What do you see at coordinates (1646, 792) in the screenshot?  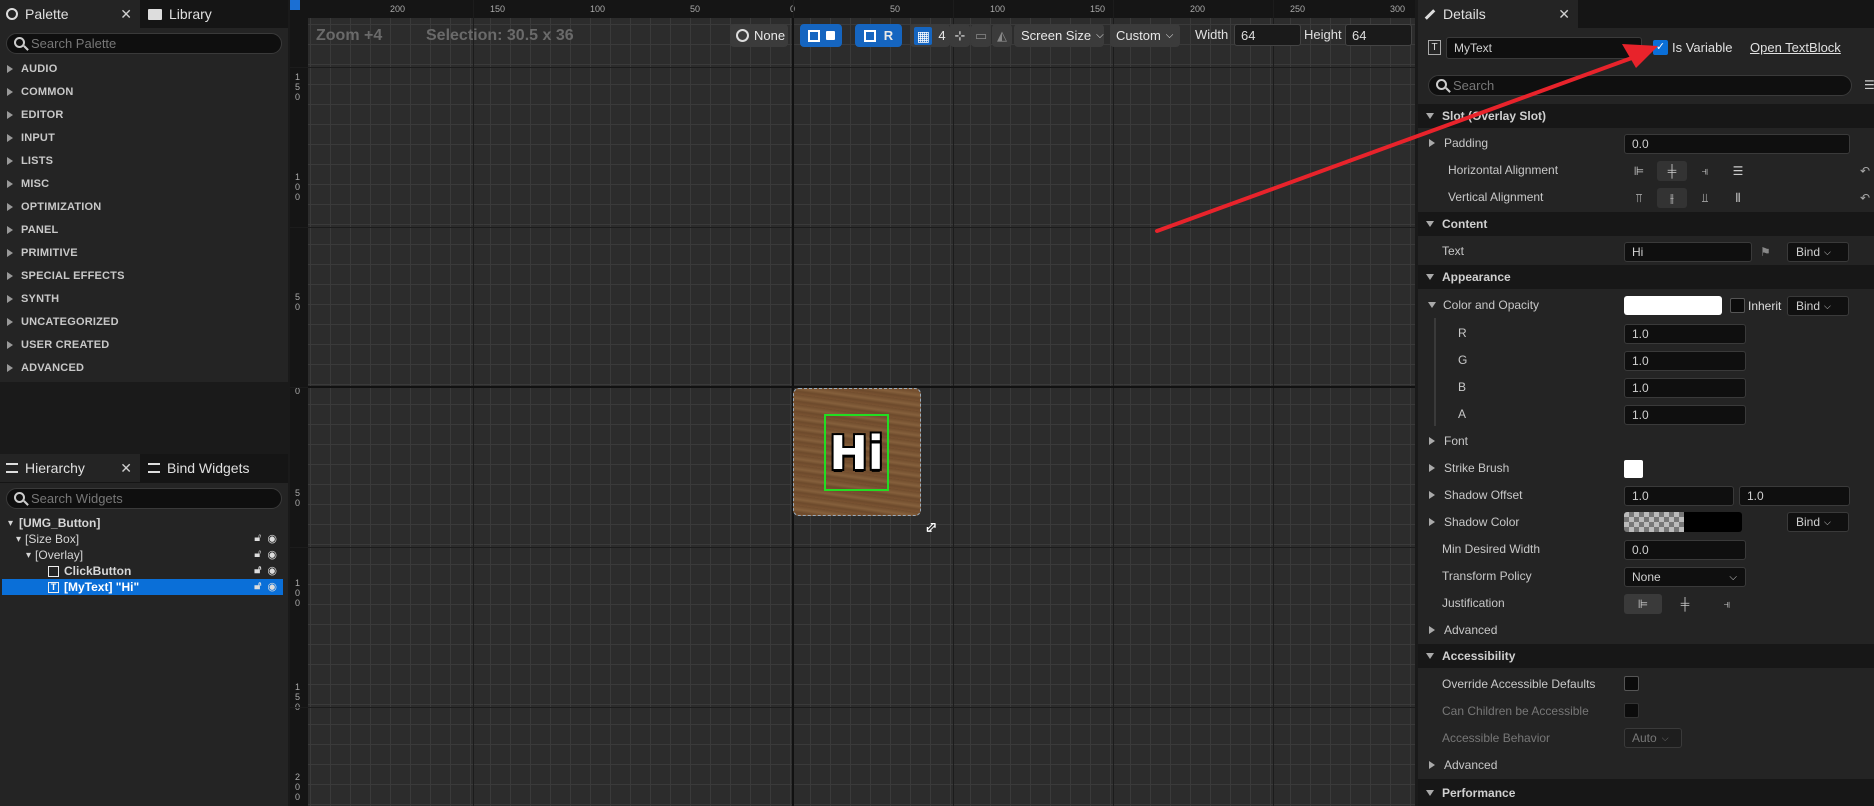 I see `section-performance: Performance` at bounding box center [1646, 792].